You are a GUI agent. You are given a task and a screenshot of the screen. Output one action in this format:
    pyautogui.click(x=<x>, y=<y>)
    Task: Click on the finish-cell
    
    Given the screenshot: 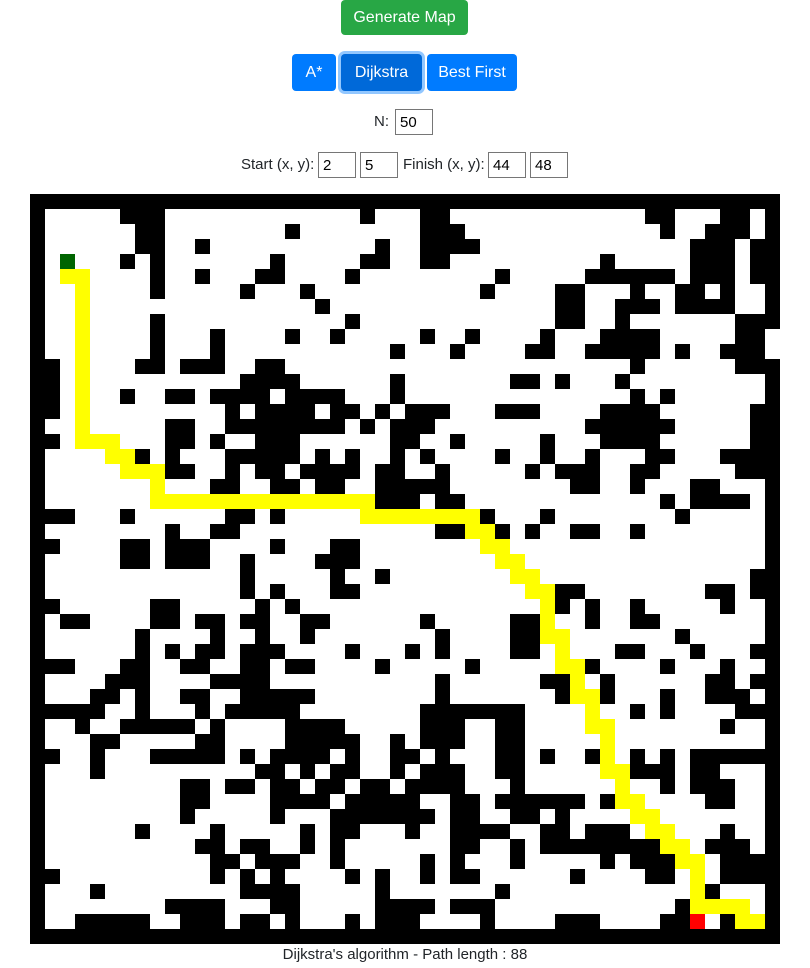 What is the action you would take?
    pyautogui.click(x=697, y=921)
    